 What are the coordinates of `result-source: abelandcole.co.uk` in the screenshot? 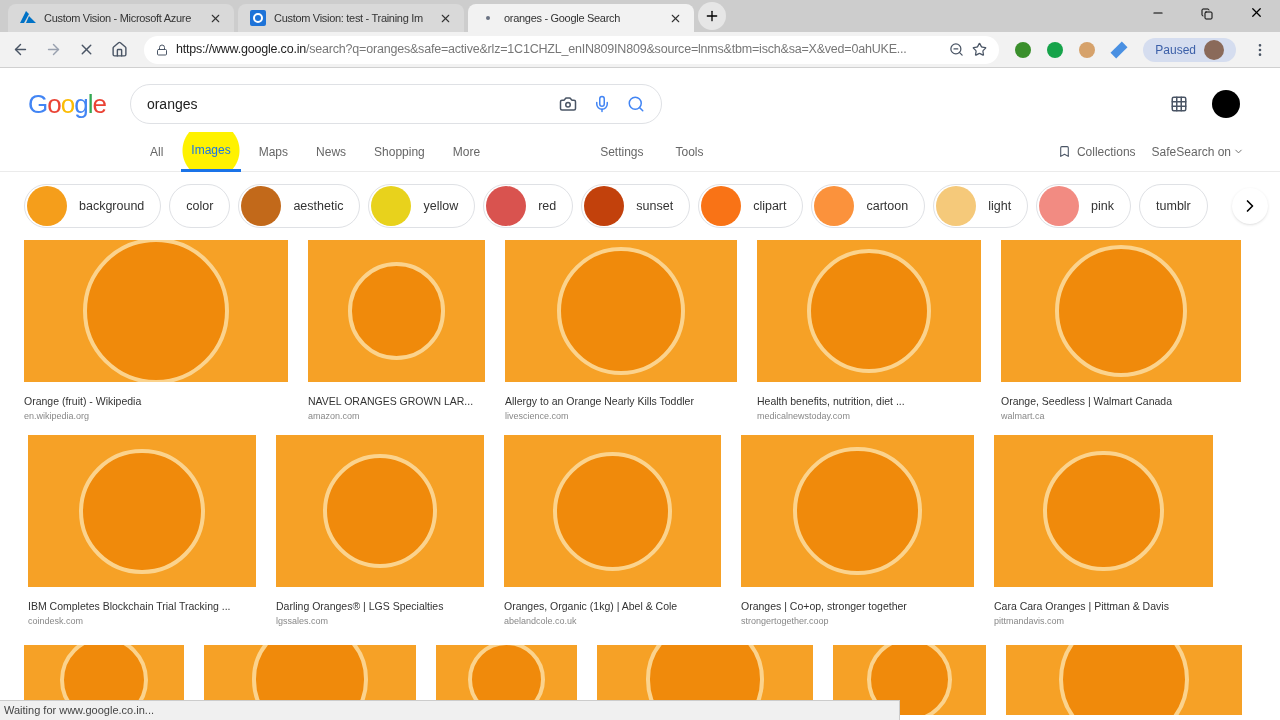 It's located at (541, 621).